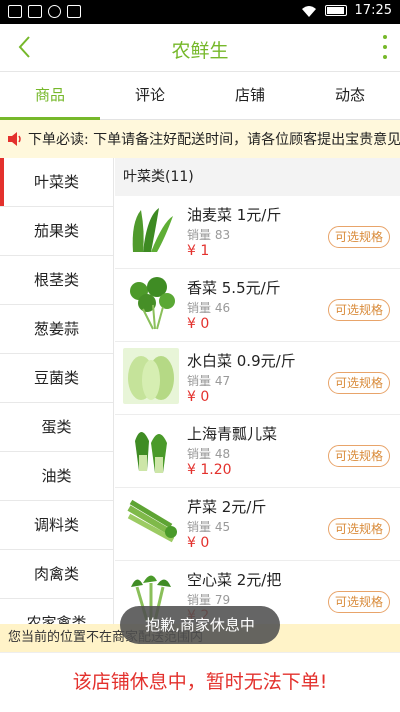 The width and height of the screenshot is (400, 712). I want to click on section-header: 叶菜类(11), so click(257, 177).